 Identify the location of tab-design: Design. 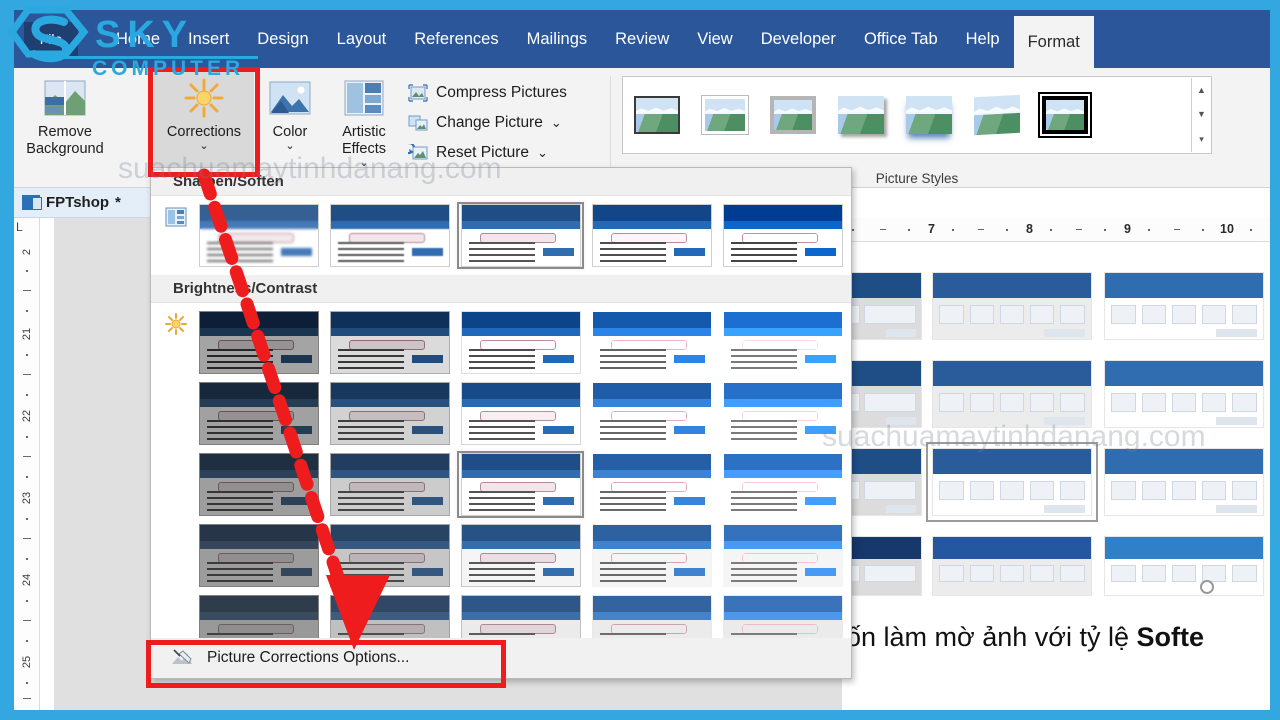
(282, 39).